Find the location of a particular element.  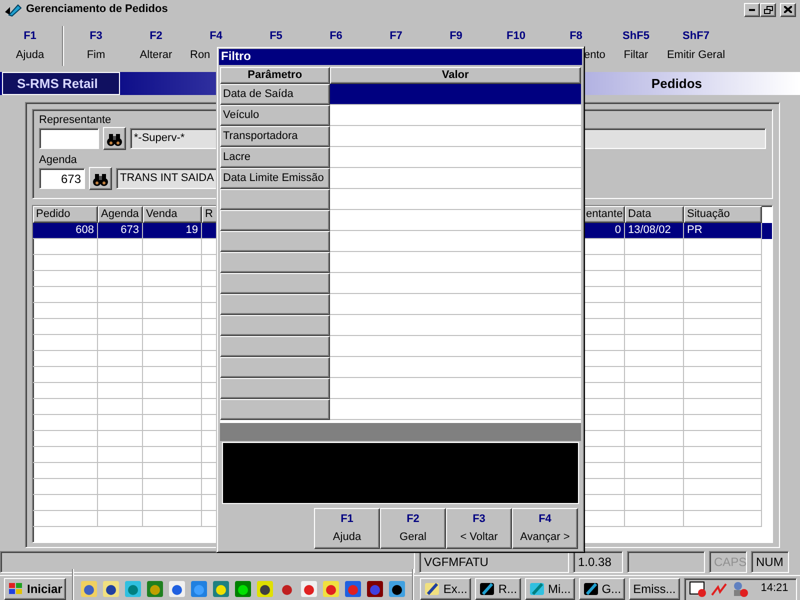

field-label: Representante is located at coordinates (75, 121).